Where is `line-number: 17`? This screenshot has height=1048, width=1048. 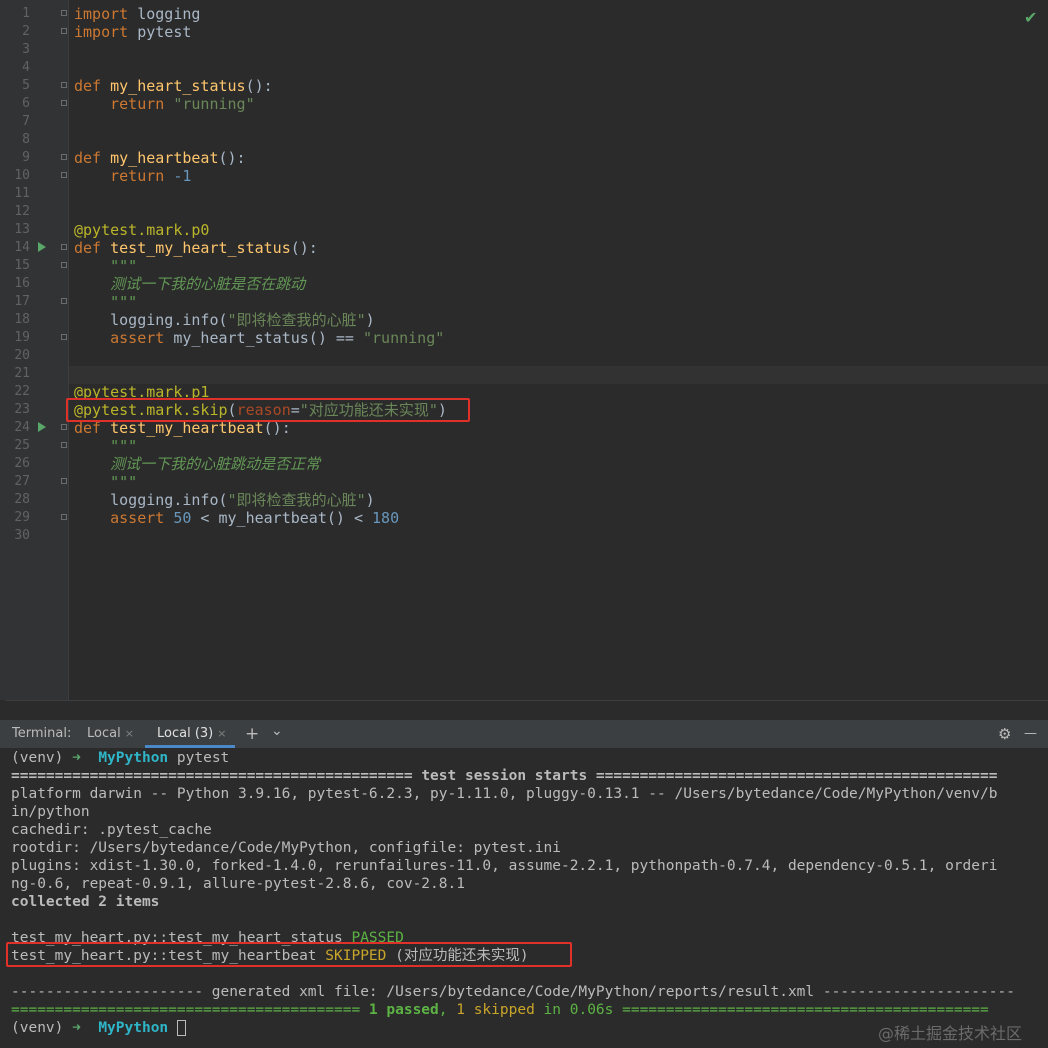
line-number: 17 is located at coordinates (22, 301).